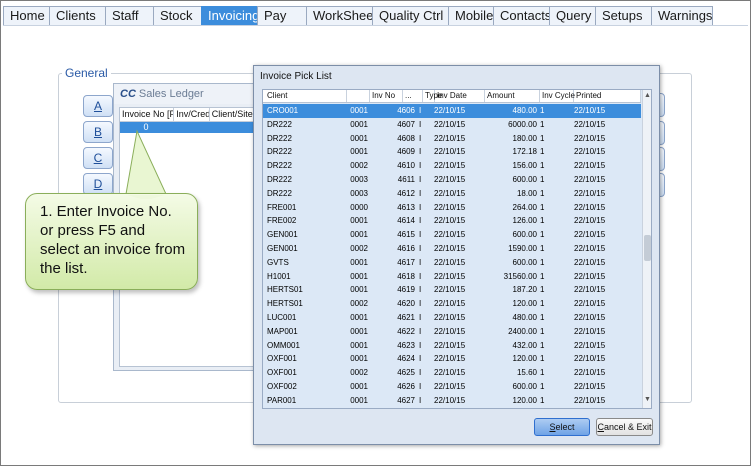 The image size is (751, 466). Describe the element at coordinates (281, 16) in the screenshot. I see `tab-pay: Pay` at that location.